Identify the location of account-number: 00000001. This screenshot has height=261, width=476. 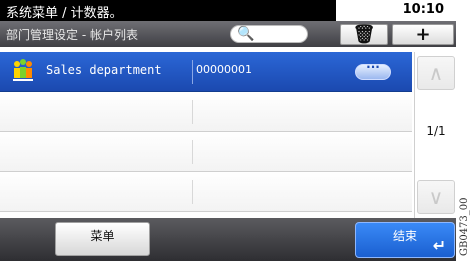
(224, 69).